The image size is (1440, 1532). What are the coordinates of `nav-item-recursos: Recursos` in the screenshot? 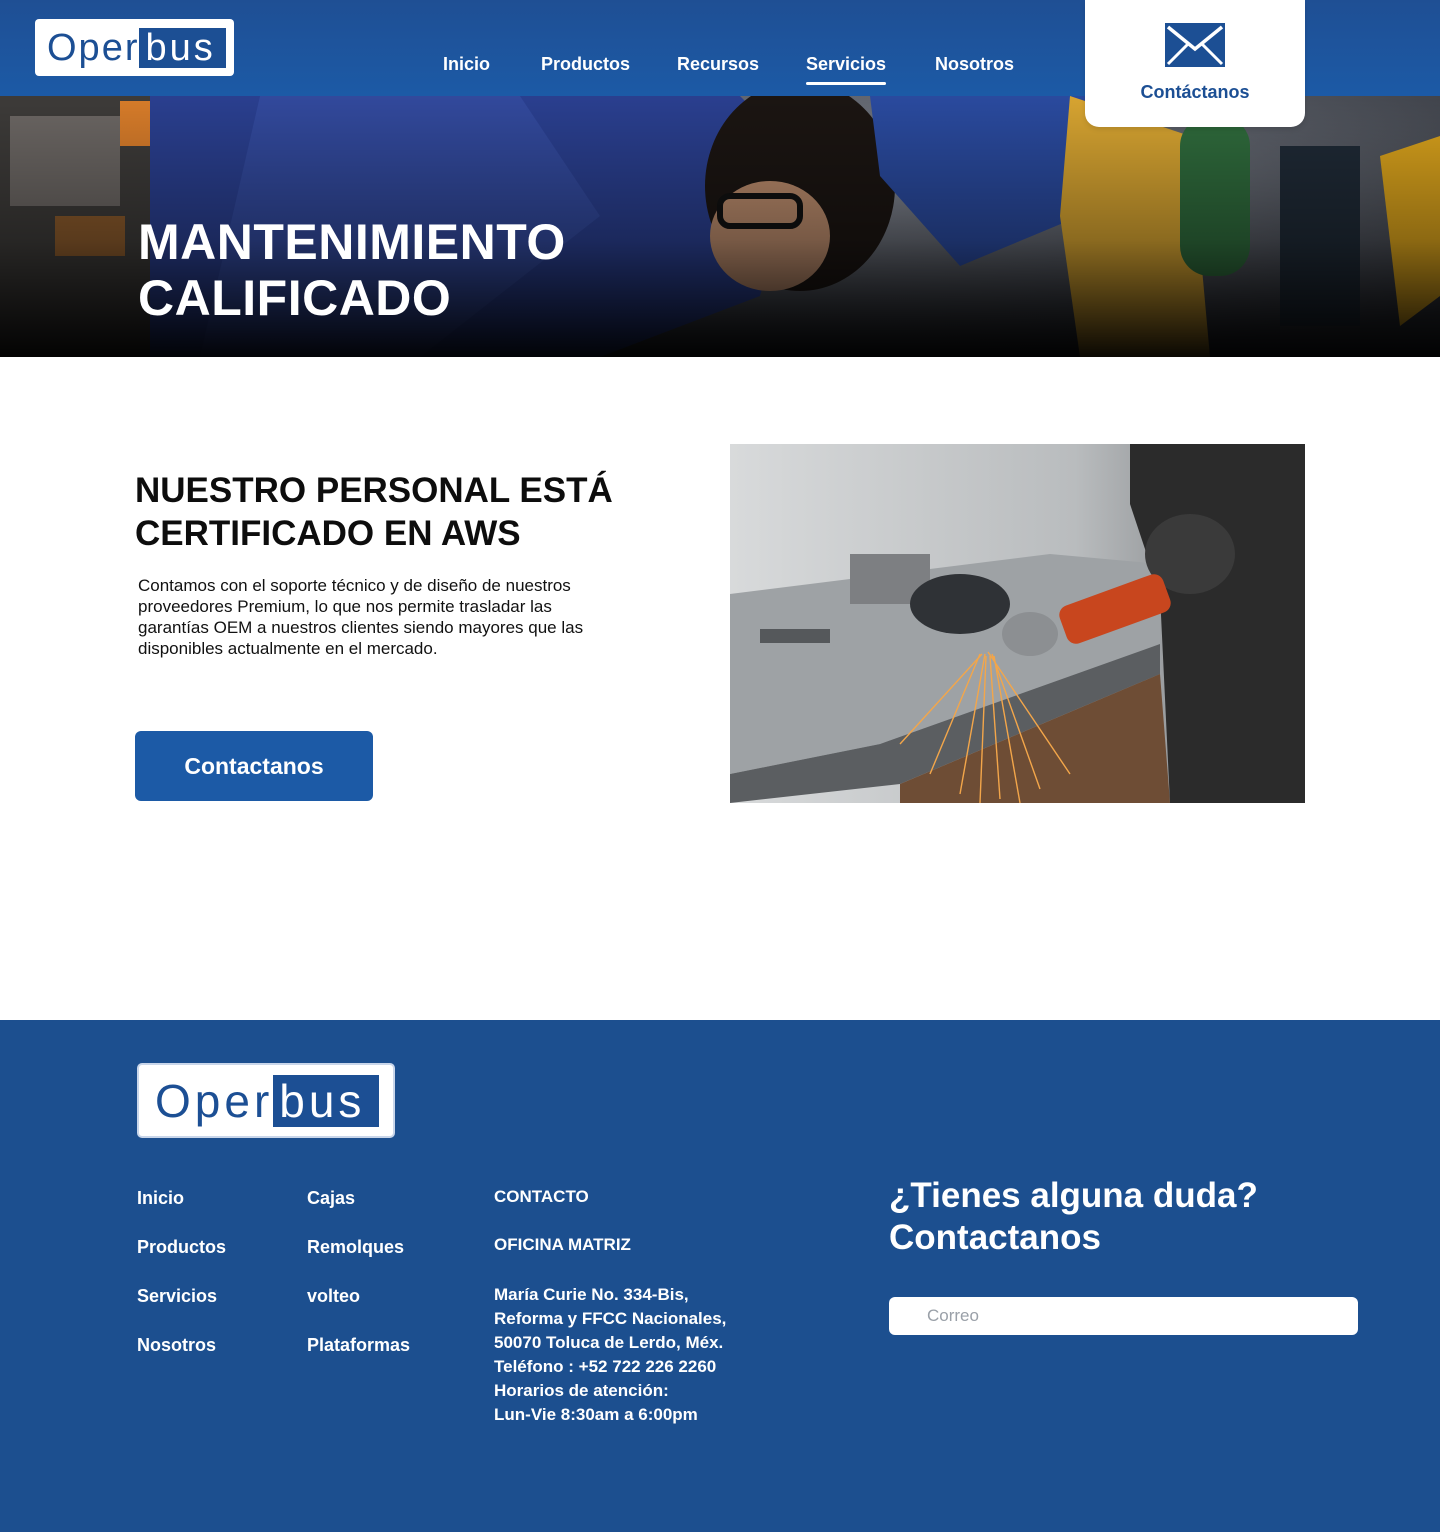 It's located at (718, 64).